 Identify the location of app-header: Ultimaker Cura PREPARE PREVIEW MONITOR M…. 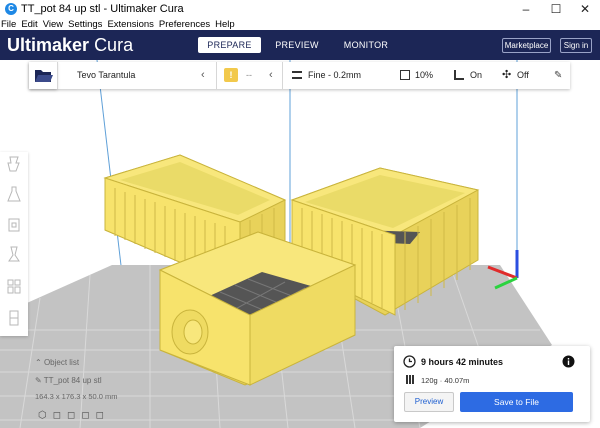
(300, 45).